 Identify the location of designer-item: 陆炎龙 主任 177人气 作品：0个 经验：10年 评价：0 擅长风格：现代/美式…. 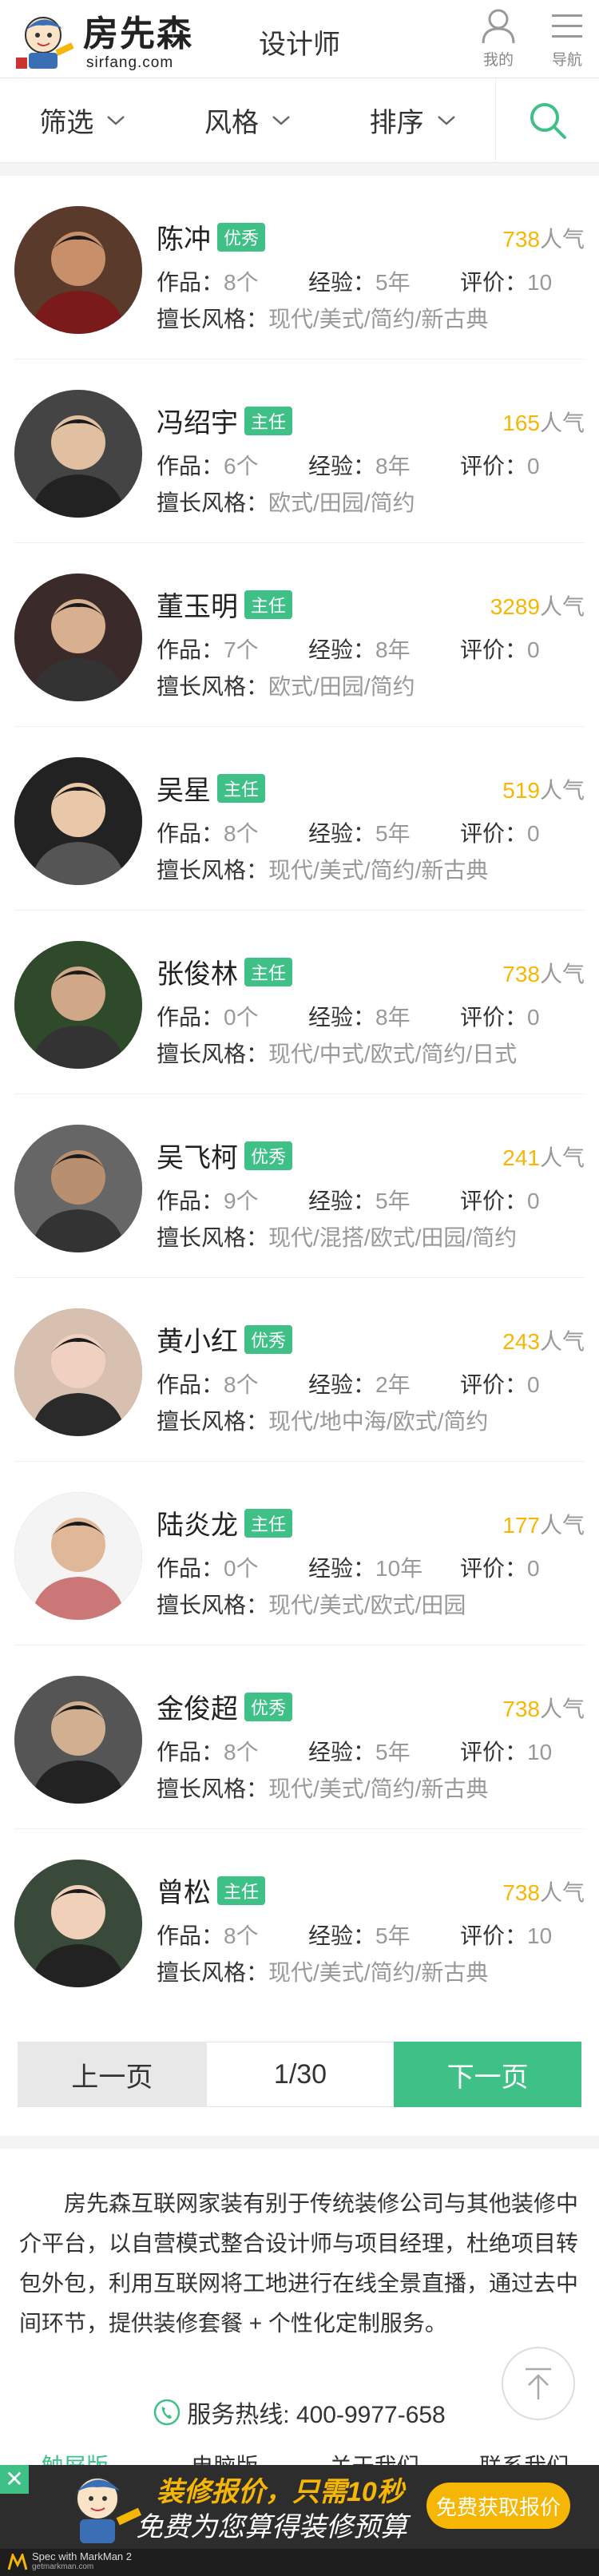
(300, 1553).